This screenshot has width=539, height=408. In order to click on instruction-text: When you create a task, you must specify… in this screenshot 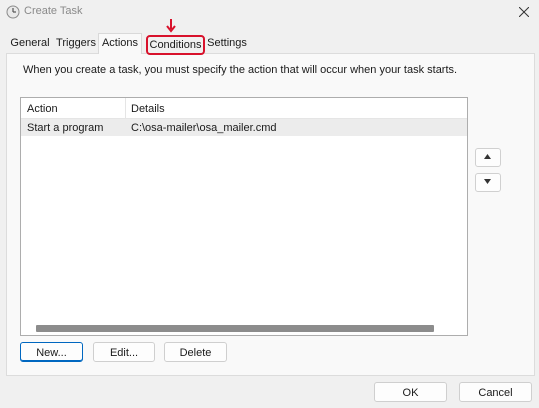, I will do `click(240, 70)`.